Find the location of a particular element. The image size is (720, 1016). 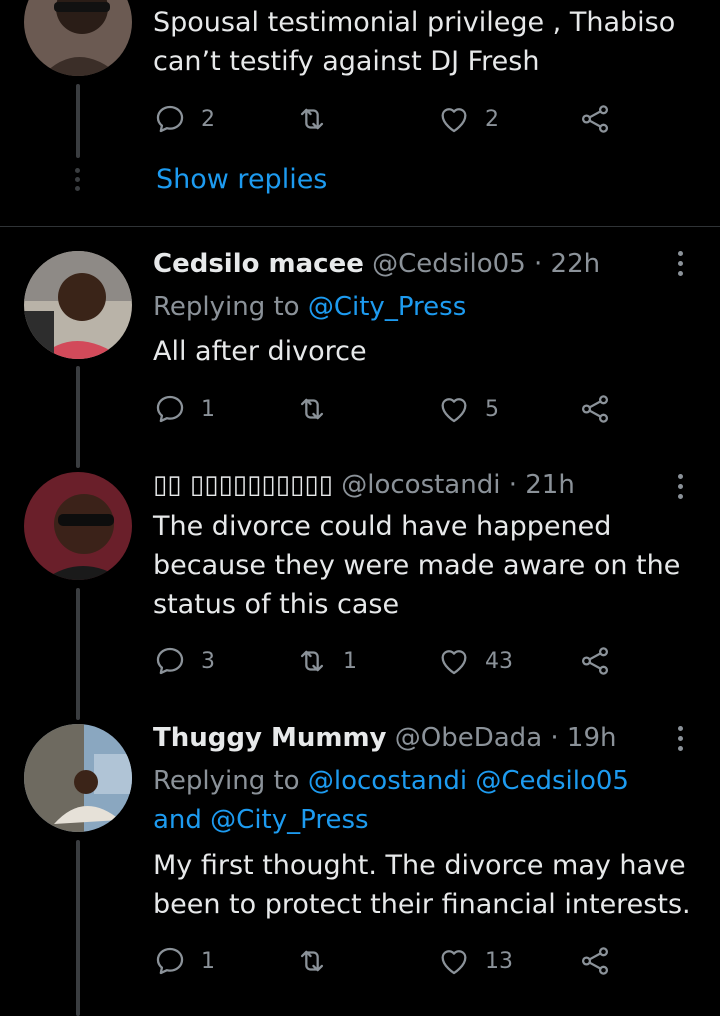

user-name: Cedsilo macee is located at coordinates (258, 264).